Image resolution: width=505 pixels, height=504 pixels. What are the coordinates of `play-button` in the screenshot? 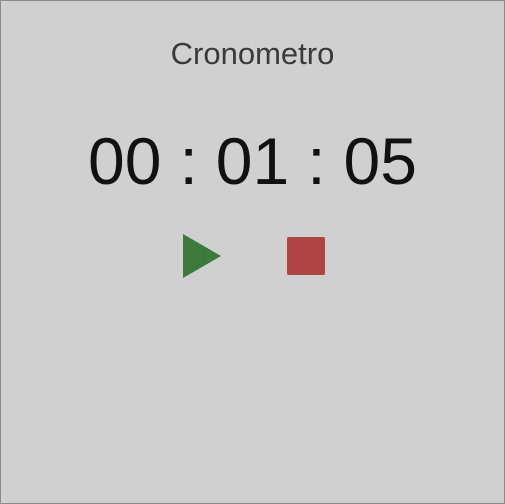 It's located at (202, 256).